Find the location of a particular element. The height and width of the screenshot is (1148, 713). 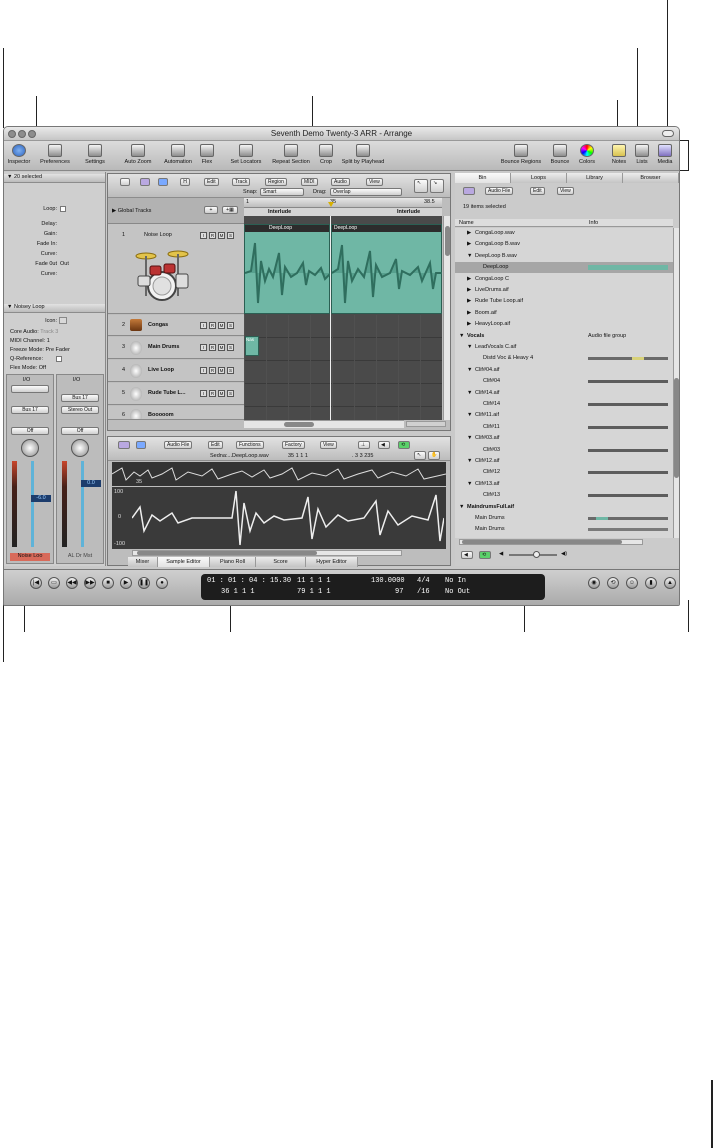

zoom-slider is located at coordinates (426, 424).